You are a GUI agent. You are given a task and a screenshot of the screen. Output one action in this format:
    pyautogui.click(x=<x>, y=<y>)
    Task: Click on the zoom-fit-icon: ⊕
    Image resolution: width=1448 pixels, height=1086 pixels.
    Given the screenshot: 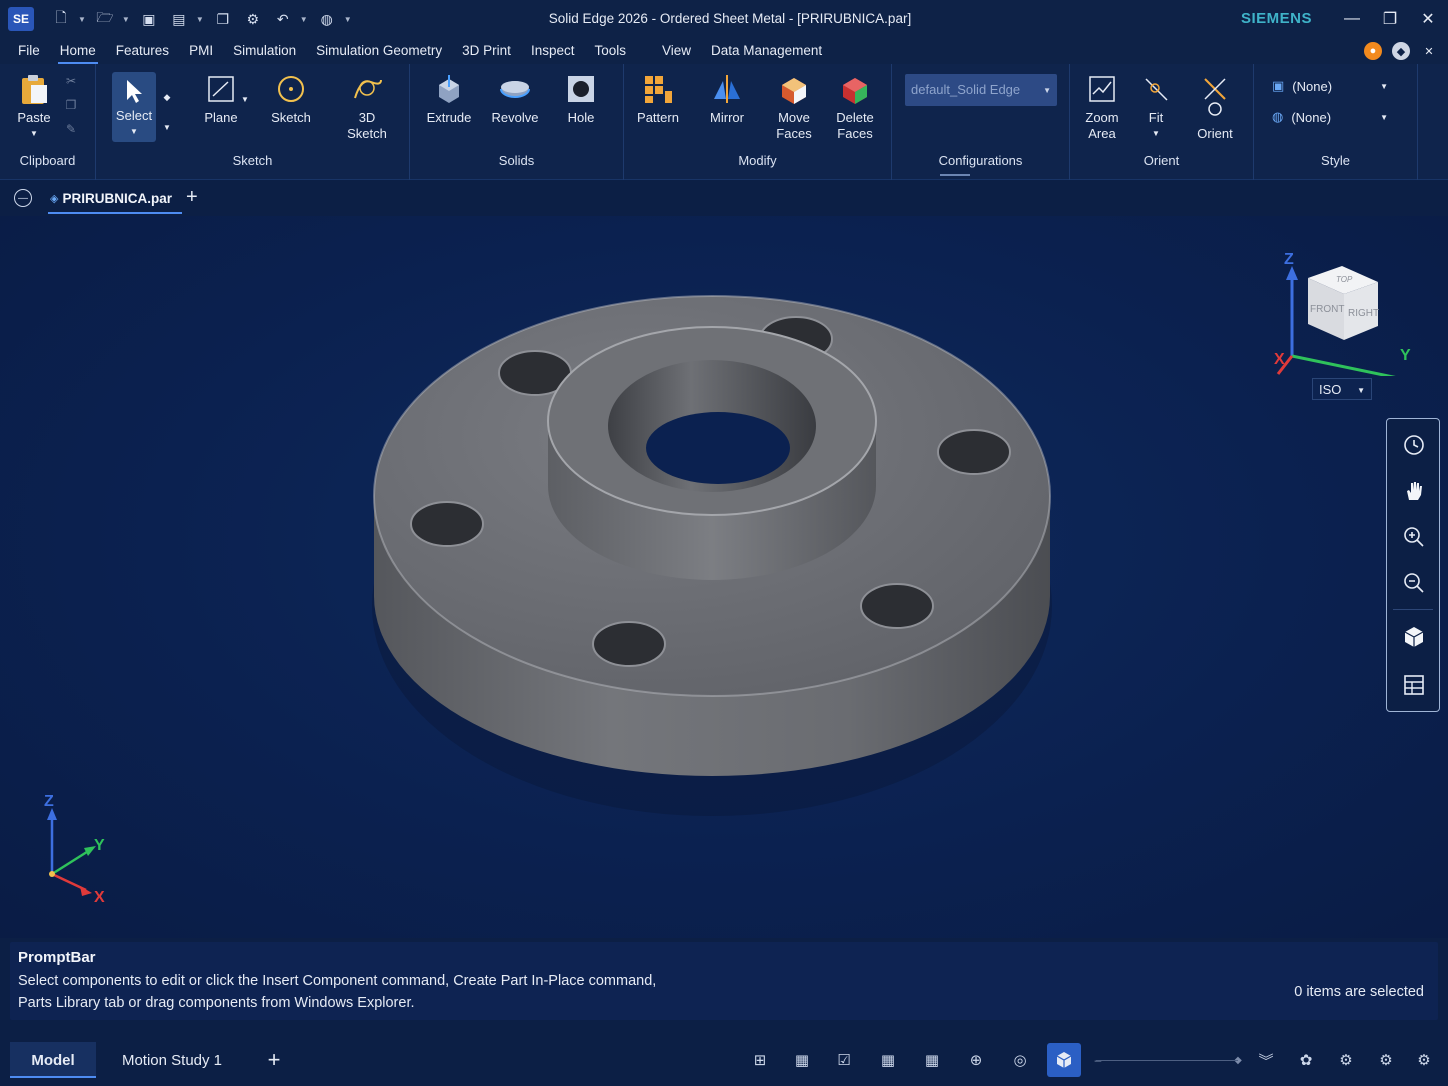 What is the action you would take?
    pyautogui.click(x=976, y=1060)
    